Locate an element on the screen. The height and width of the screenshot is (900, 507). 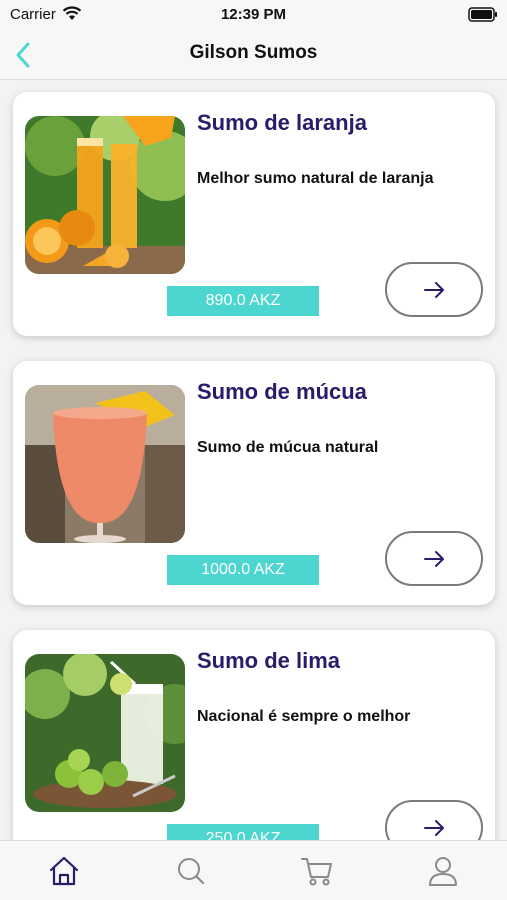
tab-profile is located at coordinates (443, 871).